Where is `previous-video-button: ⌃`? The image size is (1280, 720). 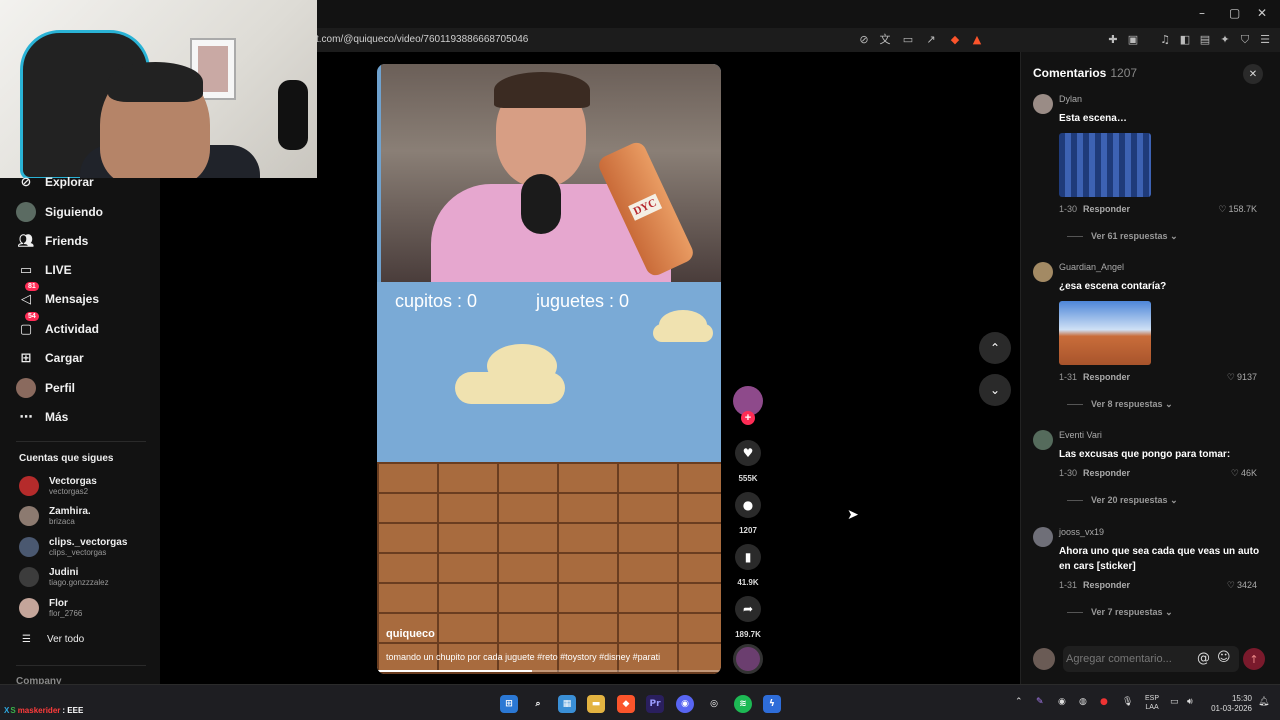 previous-video-button: ⌃ is located at coordinates (995, 348).